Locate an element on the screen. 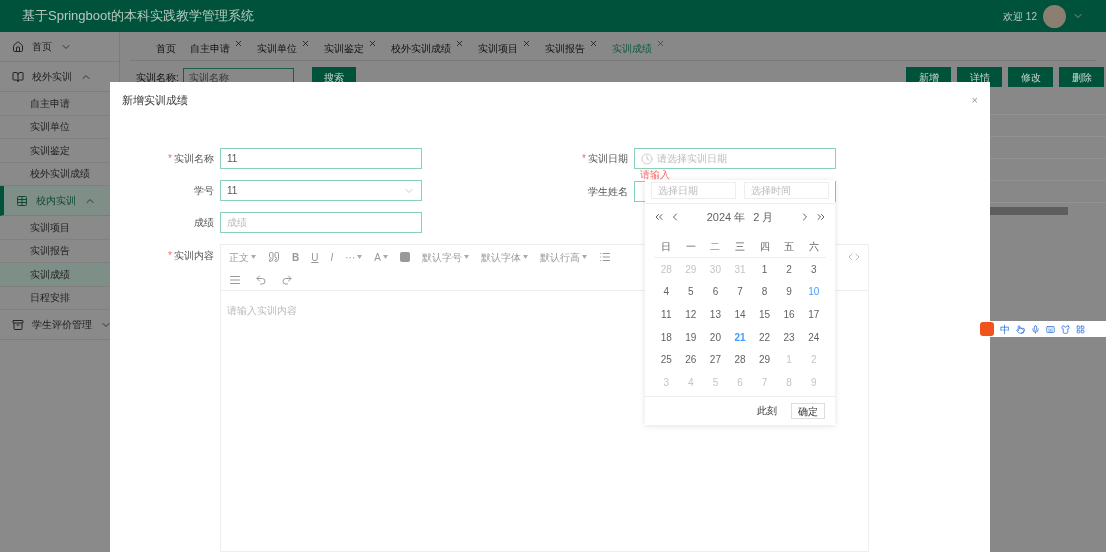 The image size is (1106, 552). calendar-day: 12 is located at coordinates (691, 314).